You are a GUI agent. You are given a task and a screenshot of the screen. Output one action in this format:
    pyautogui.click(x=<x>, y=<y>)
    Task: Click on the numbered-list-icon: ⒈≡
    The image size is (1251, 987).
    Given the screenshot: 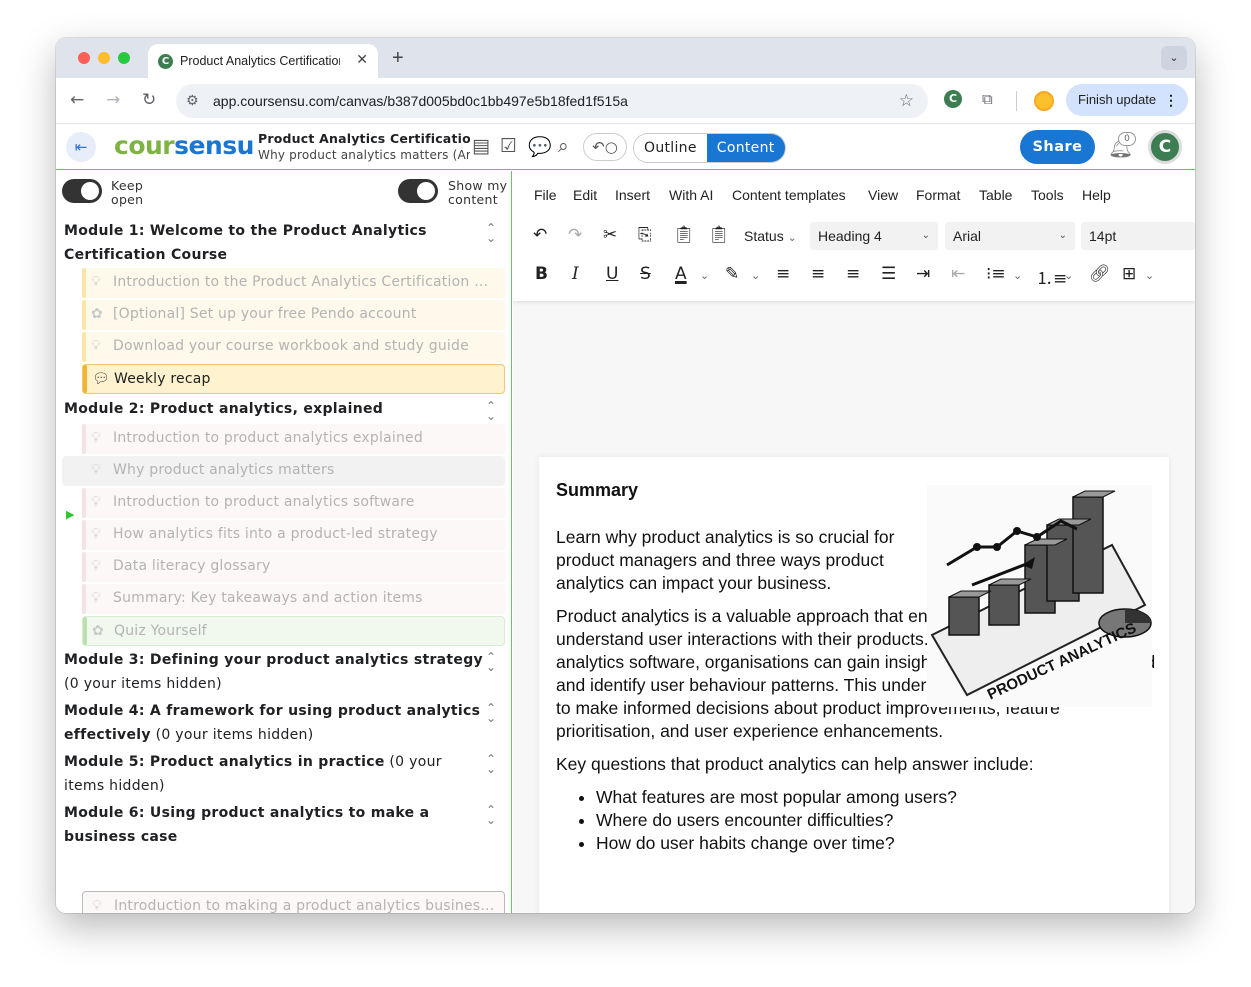 What is the action you would take?
    pyautogui.click(x=1051, y=276)
    